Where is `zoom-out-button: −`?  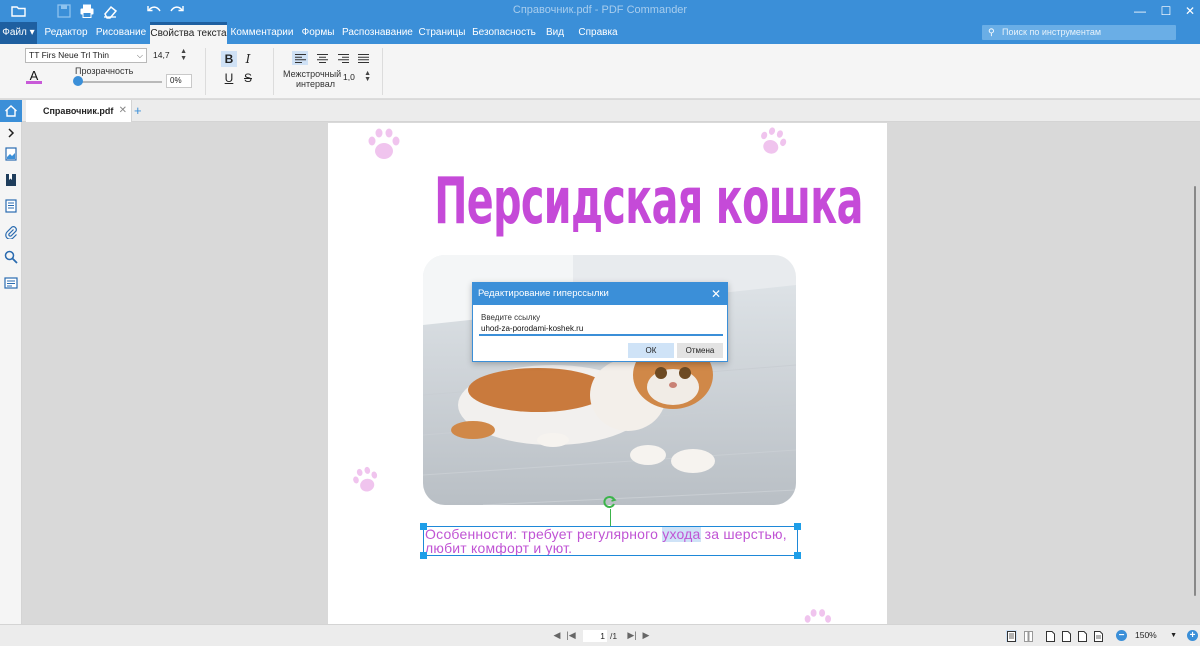 zoom-out-button: − is located at coordinates (1121, 635).